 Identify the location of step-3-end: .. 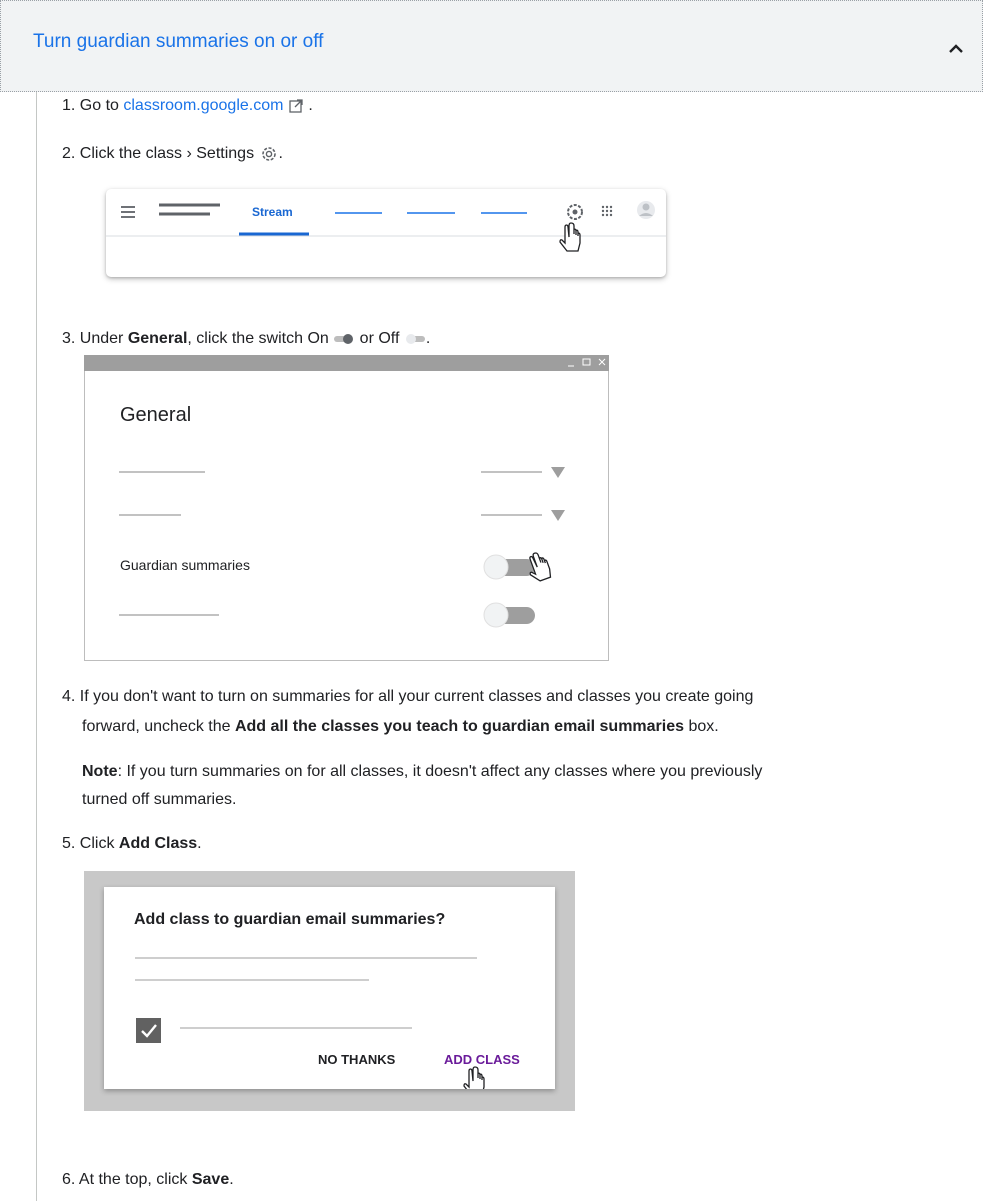
(428, 338).